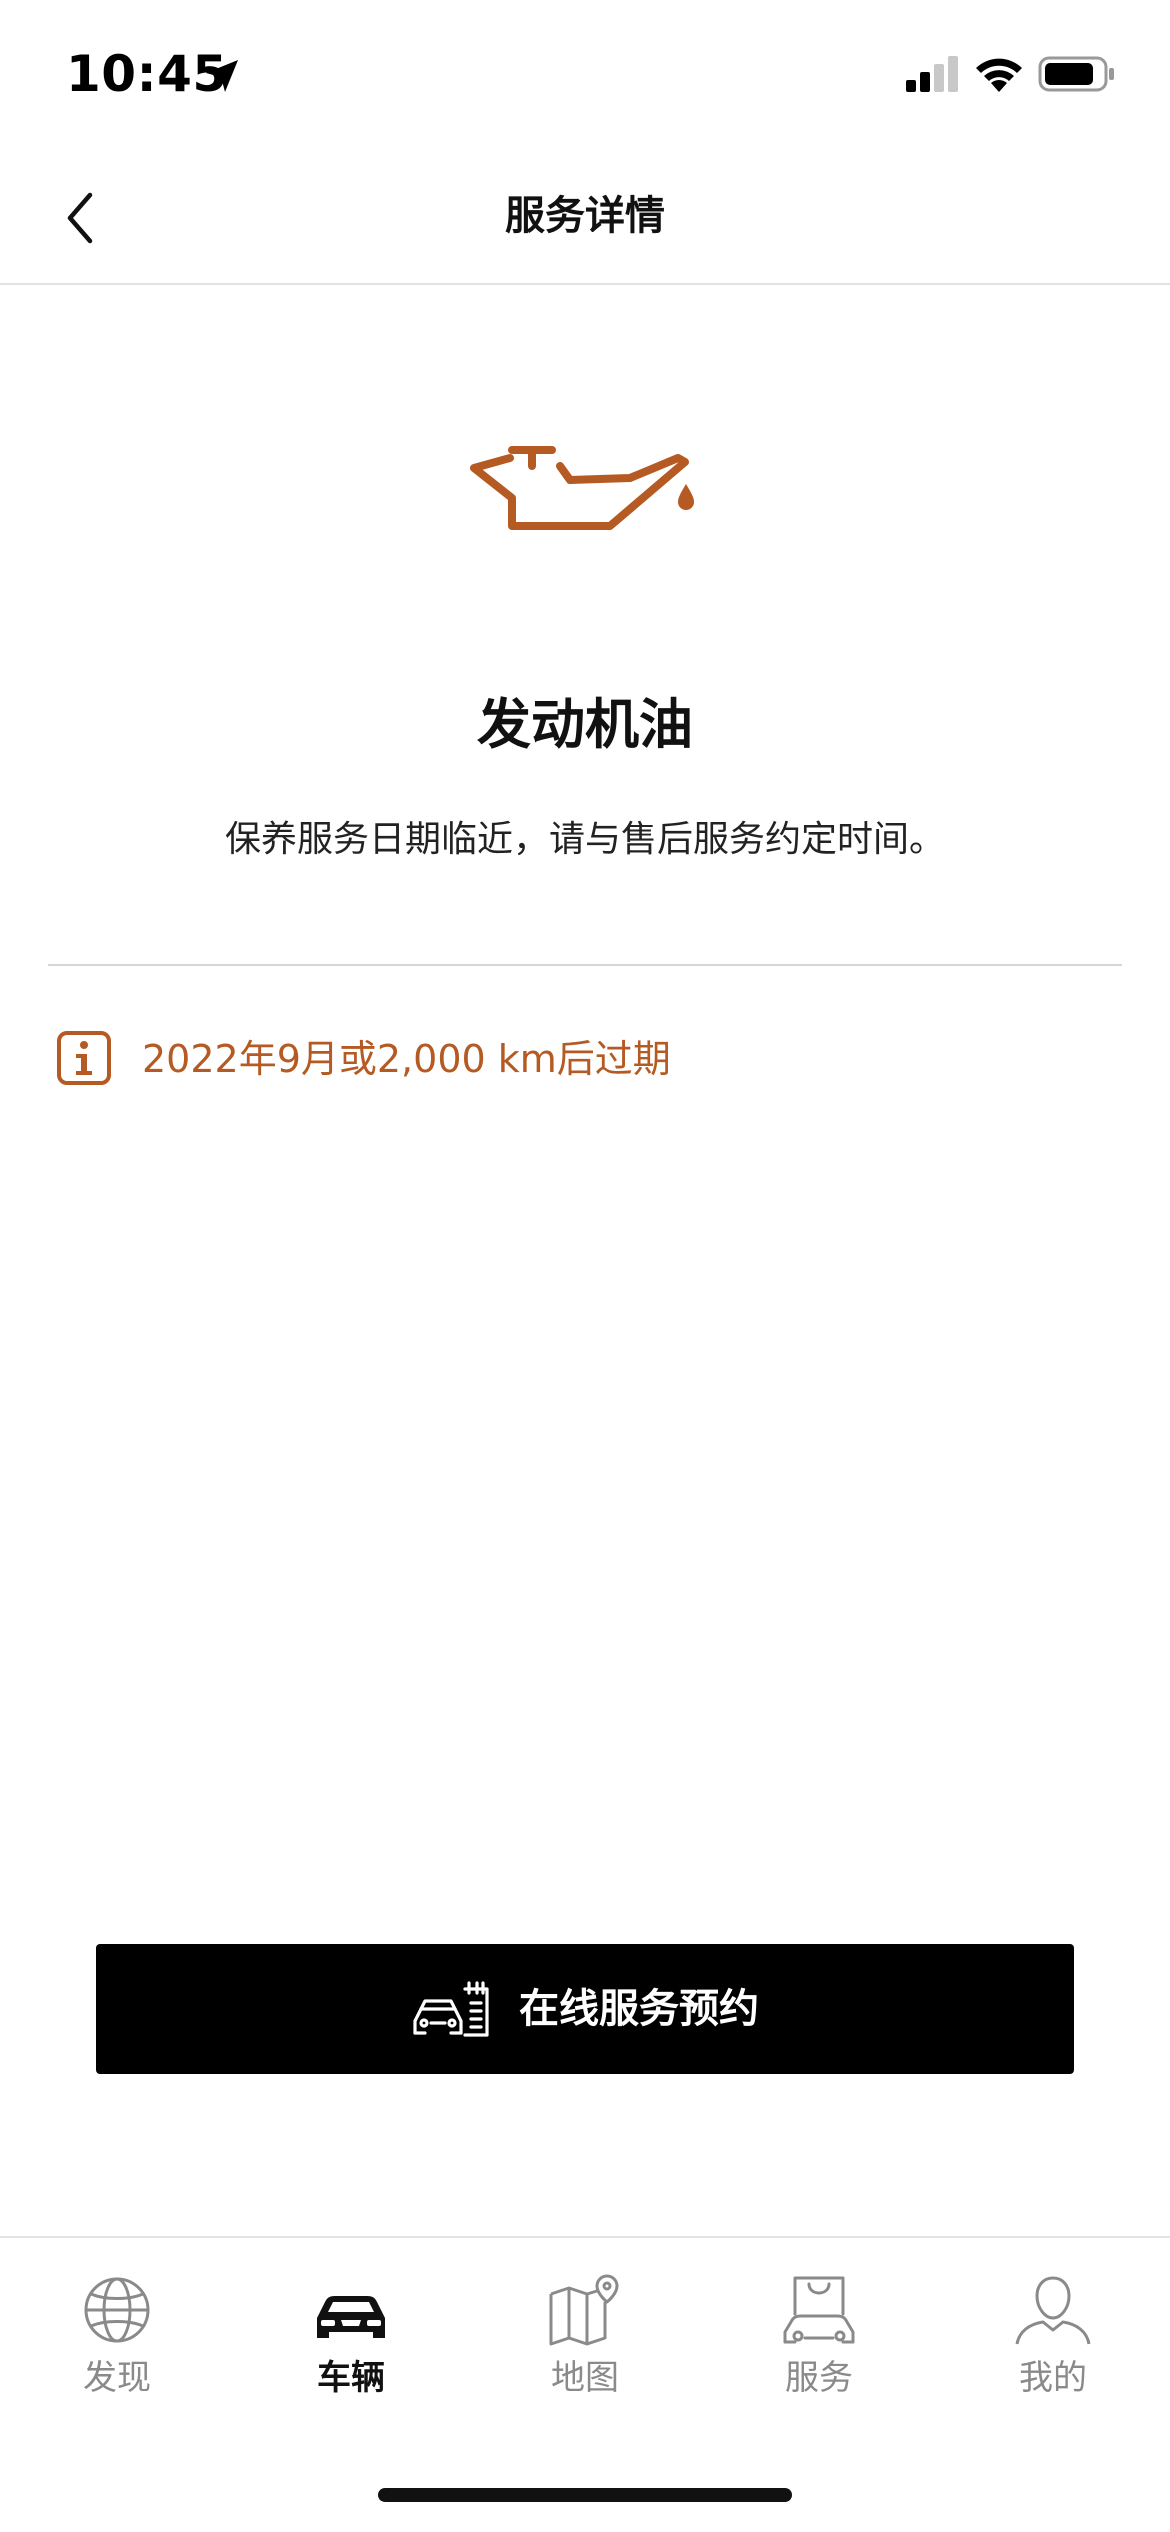 The height and width of the screenshot is (2532, 1170). What do you see at coordinates (222, 76) in the screenshot?
I see `location-arrow-icon` at bounding box center [222, 76].